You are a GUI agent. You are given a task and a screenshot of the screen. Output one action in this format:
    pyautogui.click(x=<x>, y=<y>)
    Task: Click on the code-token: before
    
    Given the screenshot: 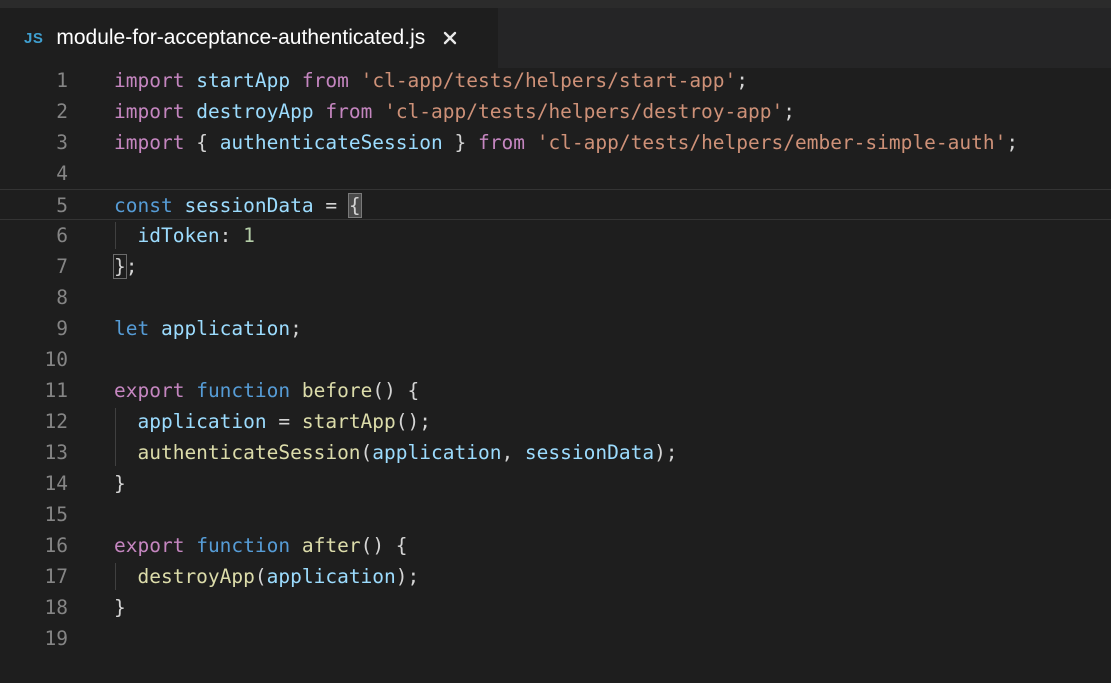 What is the action you would take?
    pyautogui.click(x=337, y=390)
    